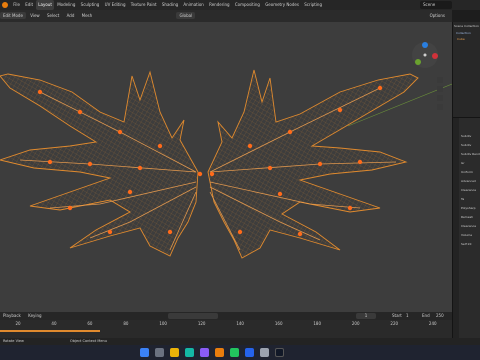 This screenshot has height=360, width=480. Describe the element at coordinates (29, 5) in the screenshot. I see `menu-edit: Edit` at that location.